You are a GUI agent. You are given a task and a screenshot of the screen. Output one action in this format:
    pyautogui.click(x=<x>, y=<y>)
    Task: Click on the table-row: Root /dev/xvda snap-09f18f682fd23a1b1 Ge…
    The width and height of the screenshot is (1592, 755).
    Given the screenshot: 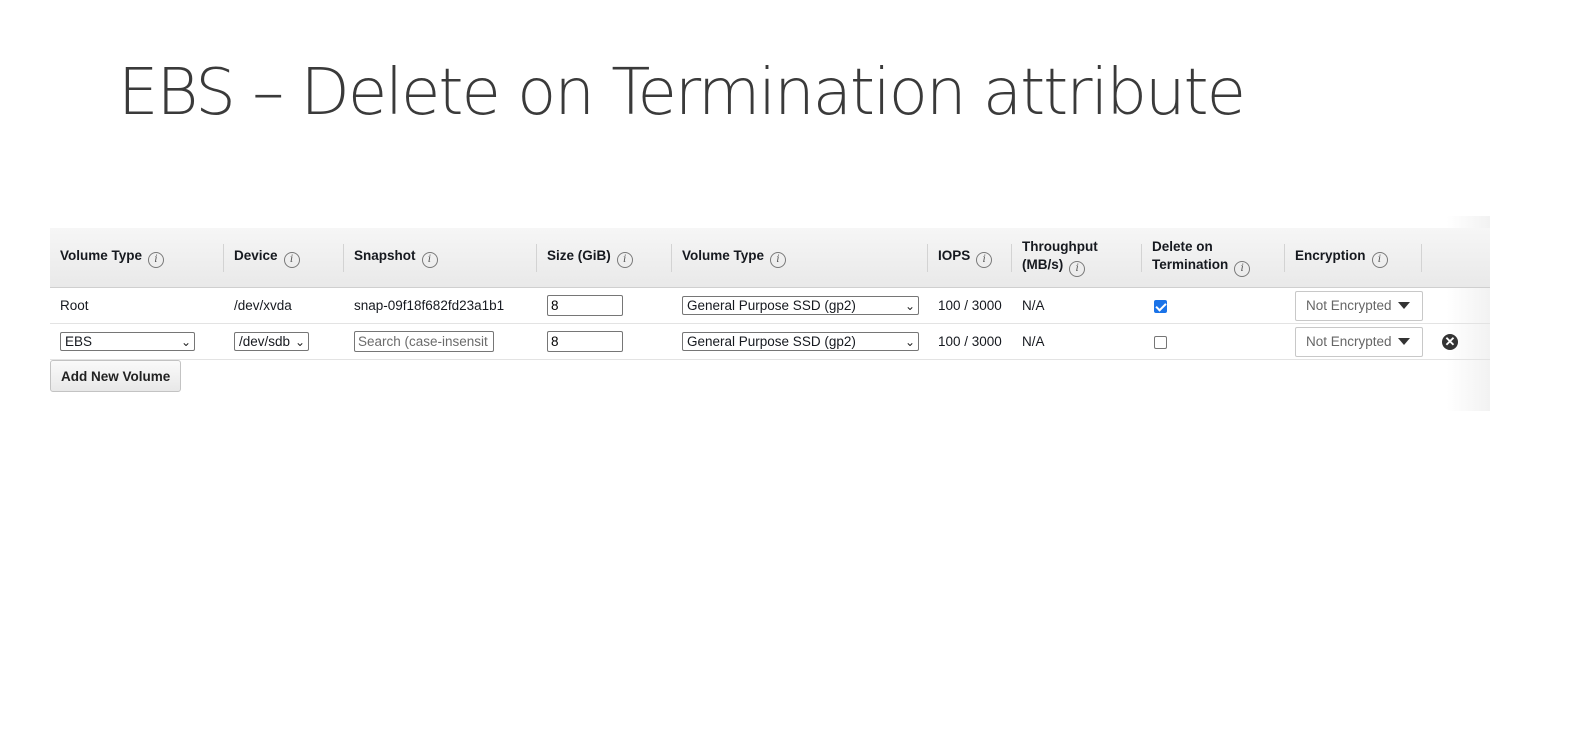 What is the action you would take?
    pyautogui.click(x=770, y=305)
    